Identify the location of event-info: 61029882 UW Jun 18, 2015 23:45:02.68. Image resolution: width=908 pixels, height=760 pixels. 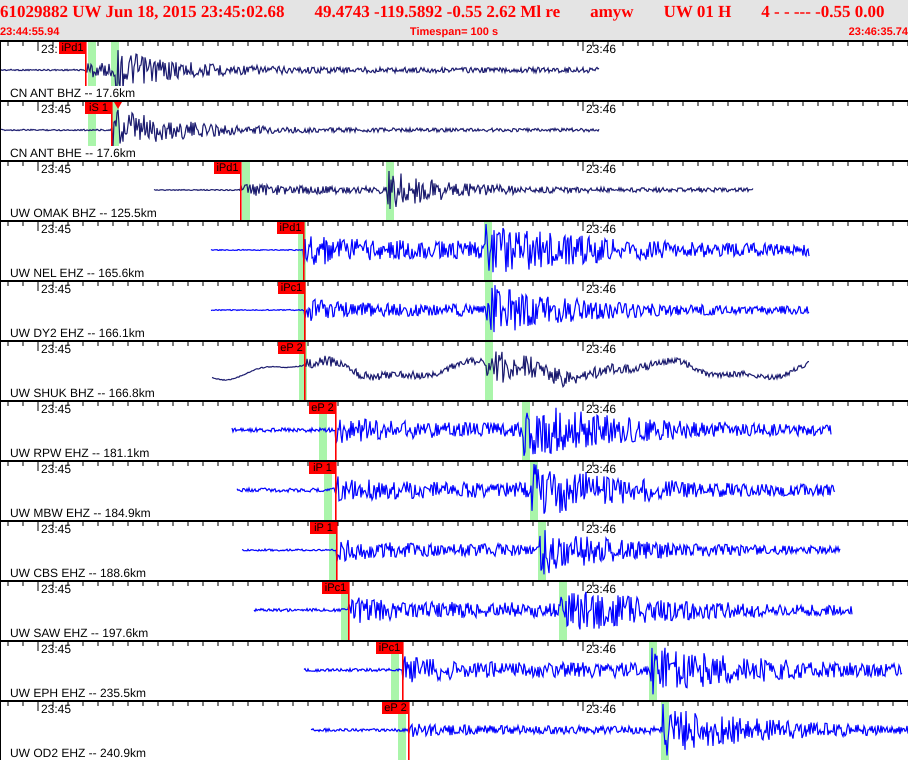
(142, 12).